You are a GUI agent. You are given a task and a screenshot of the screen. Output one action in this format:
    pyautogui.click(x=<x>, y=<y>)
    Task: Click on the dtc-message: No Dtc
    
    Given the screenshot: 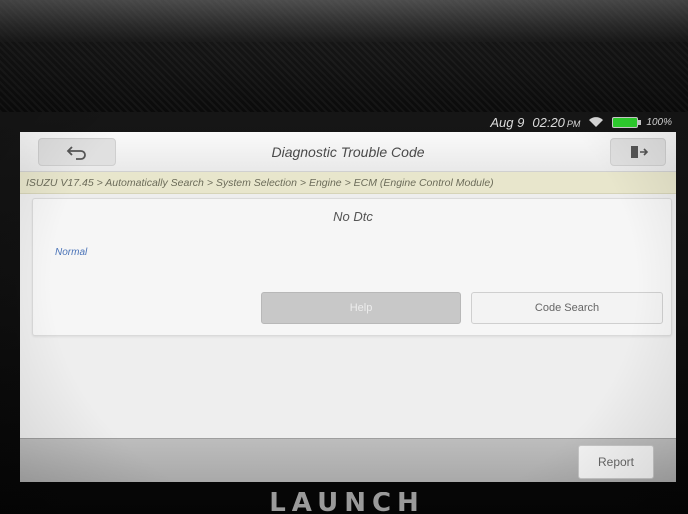 What is the action you would take?
    pyautogui.click(x=353, y=216)
    